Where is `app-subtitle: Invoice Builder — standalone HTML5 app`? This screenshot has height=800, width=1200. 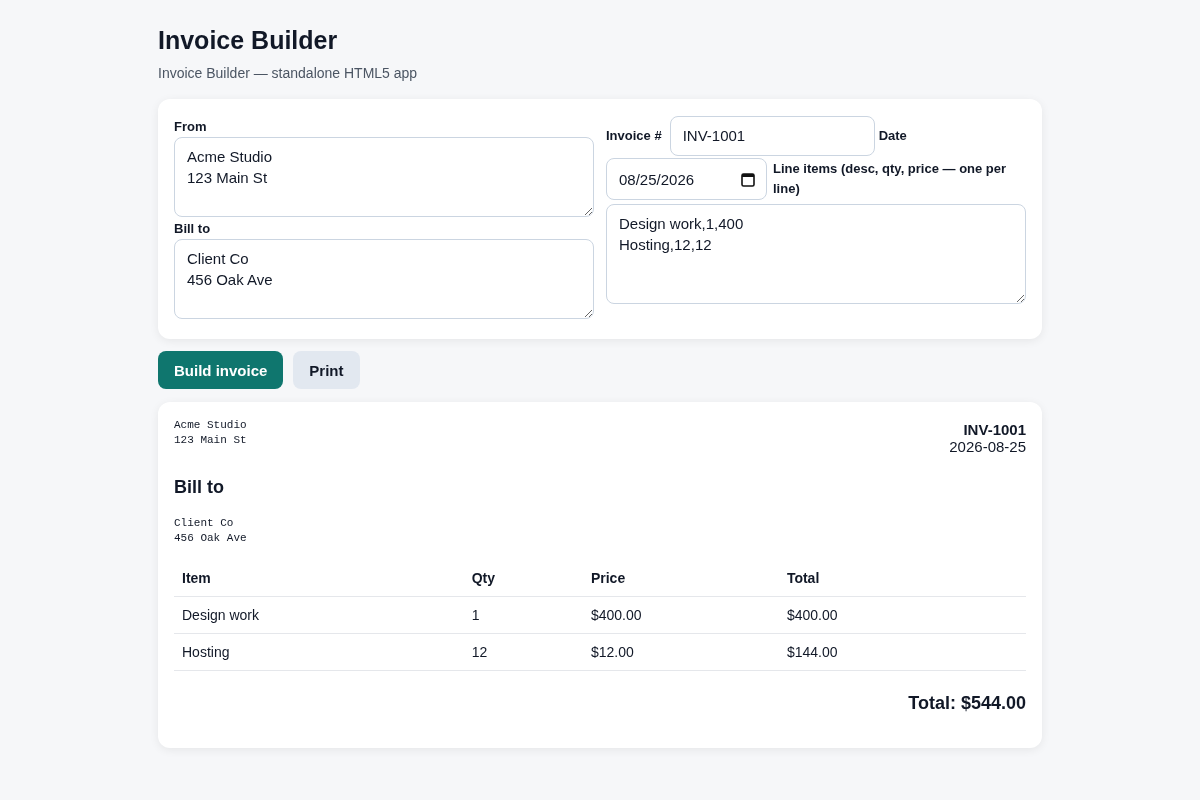 app-subtitle: Invoice Builder — standalone HTML5 app is located at coordinates (288, 73).